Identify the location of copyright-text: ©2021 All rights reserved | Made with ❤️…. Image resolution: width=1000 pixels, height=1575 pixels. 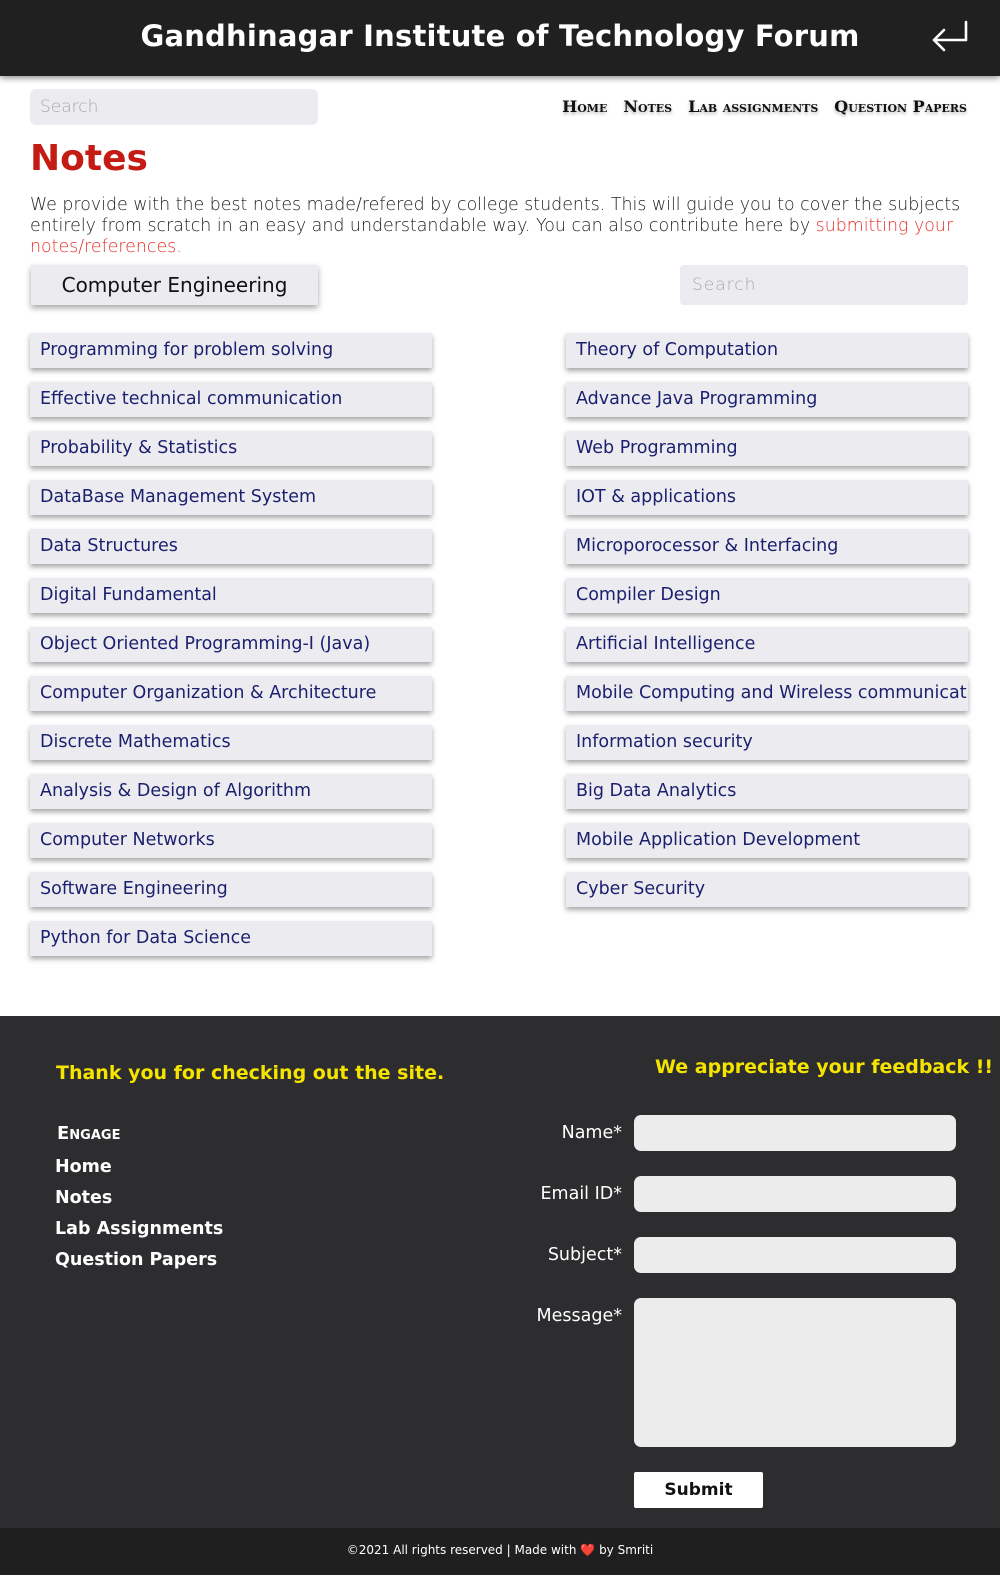
(500, 1550).